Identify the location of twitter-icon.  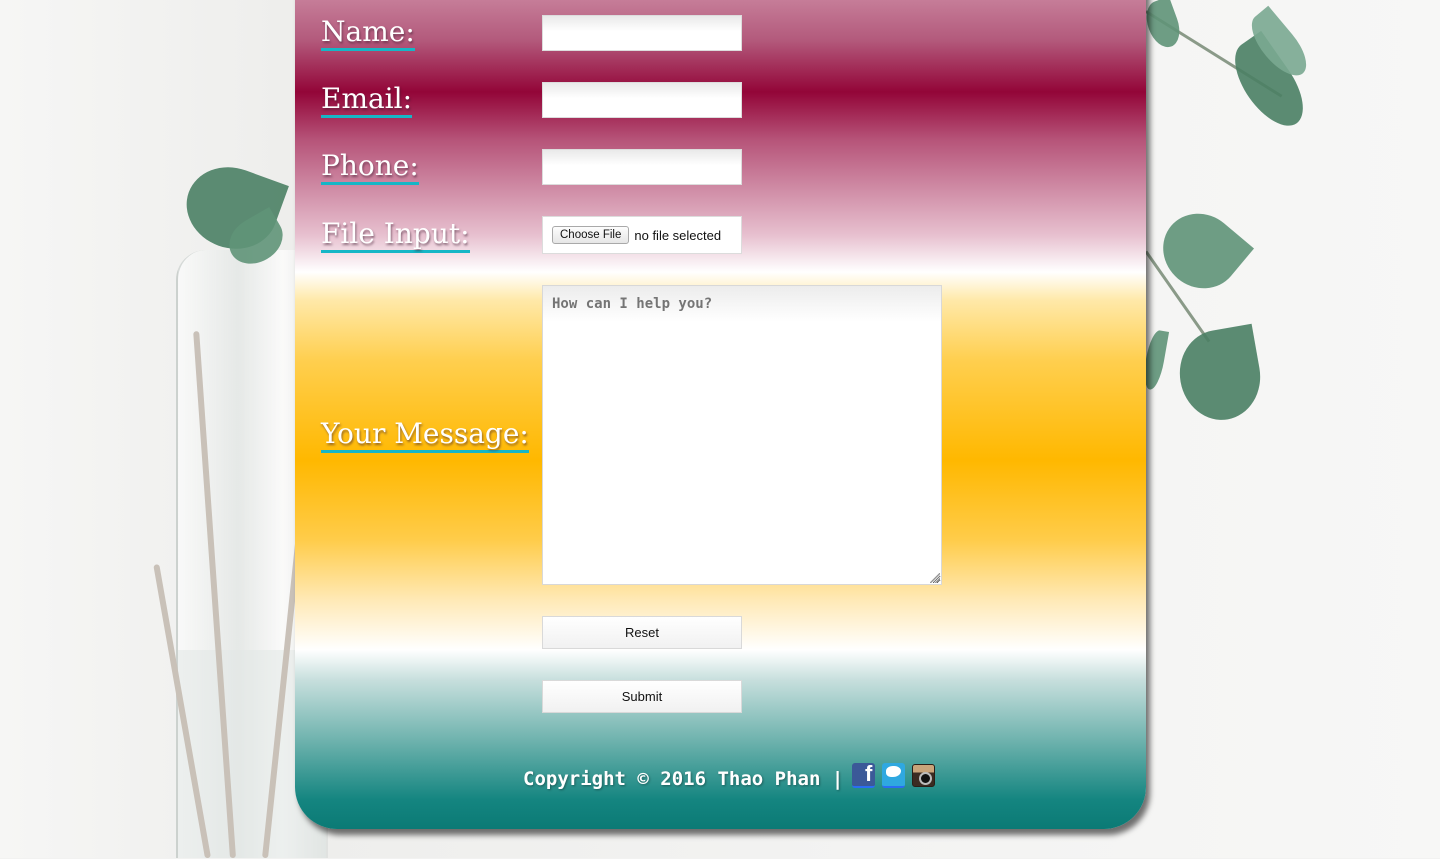
(894, 775).